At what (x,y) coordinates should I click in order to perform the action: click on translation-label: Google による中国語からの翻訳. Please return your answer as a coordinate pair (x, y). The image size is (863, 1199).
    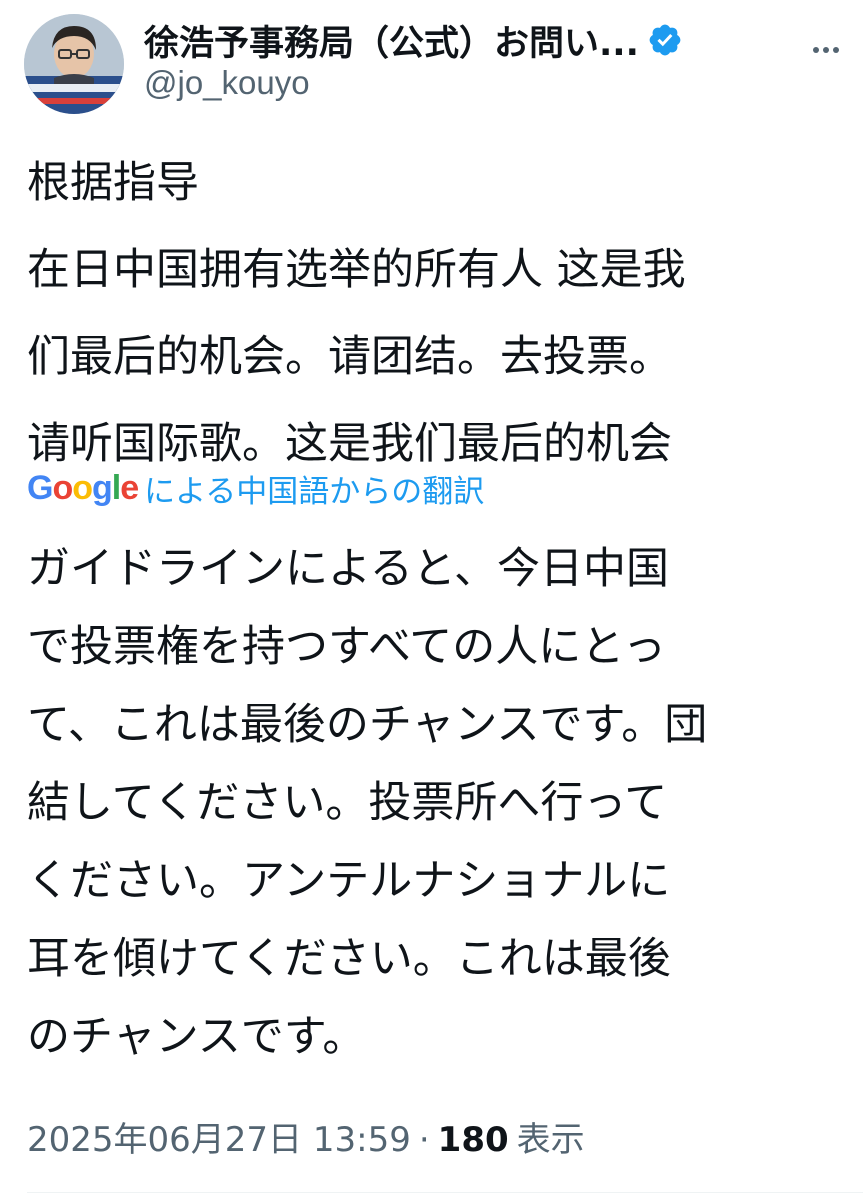
    Looking at the image, I should click on (255, 488).